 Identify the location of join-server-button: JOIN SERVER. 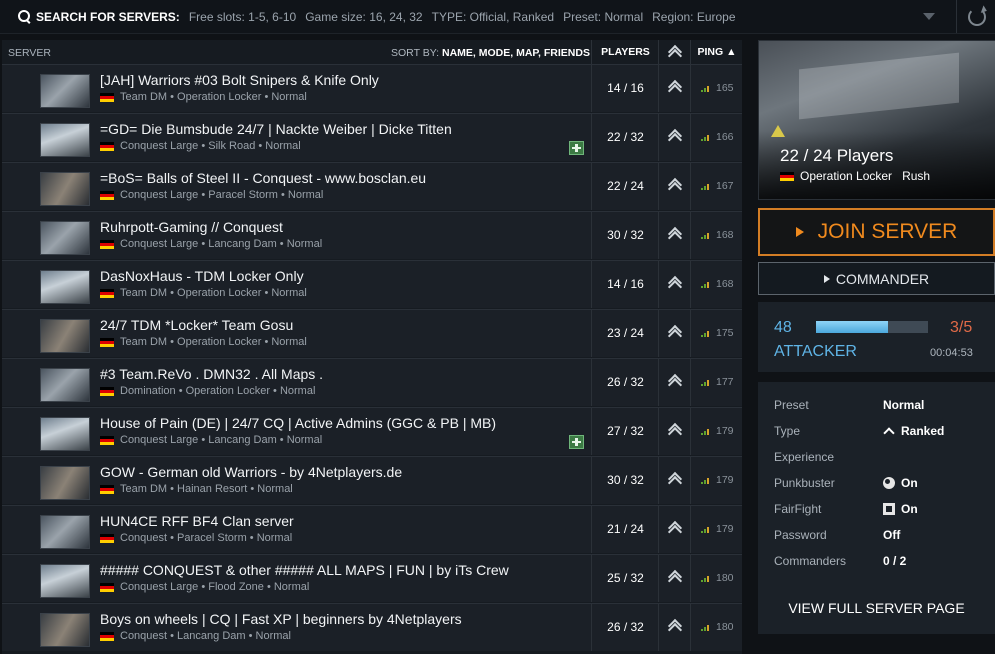
(876, 232).